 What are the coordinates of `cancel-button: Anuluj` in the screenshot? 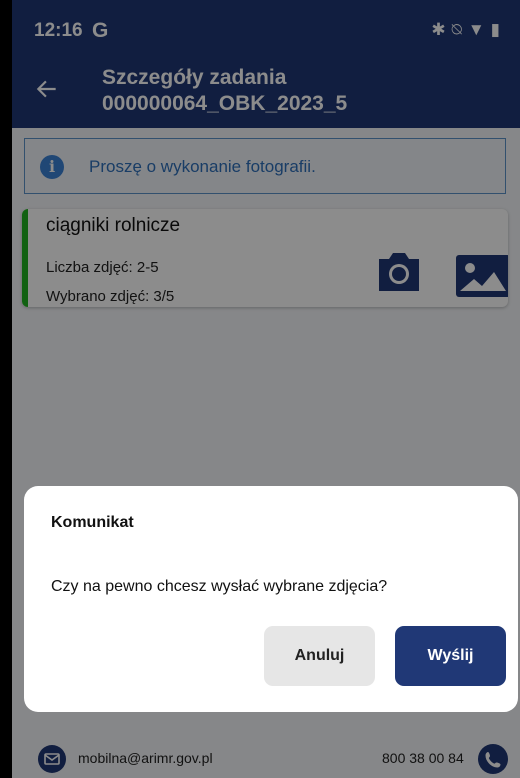 It's located at (319, 656).